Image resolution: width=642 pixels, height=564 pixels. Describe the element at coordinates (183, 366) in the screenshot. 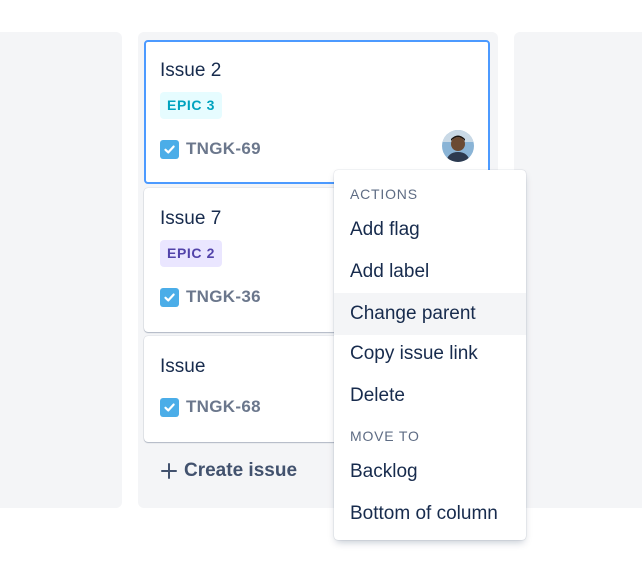

I see `issue-title: Issue` at that location.